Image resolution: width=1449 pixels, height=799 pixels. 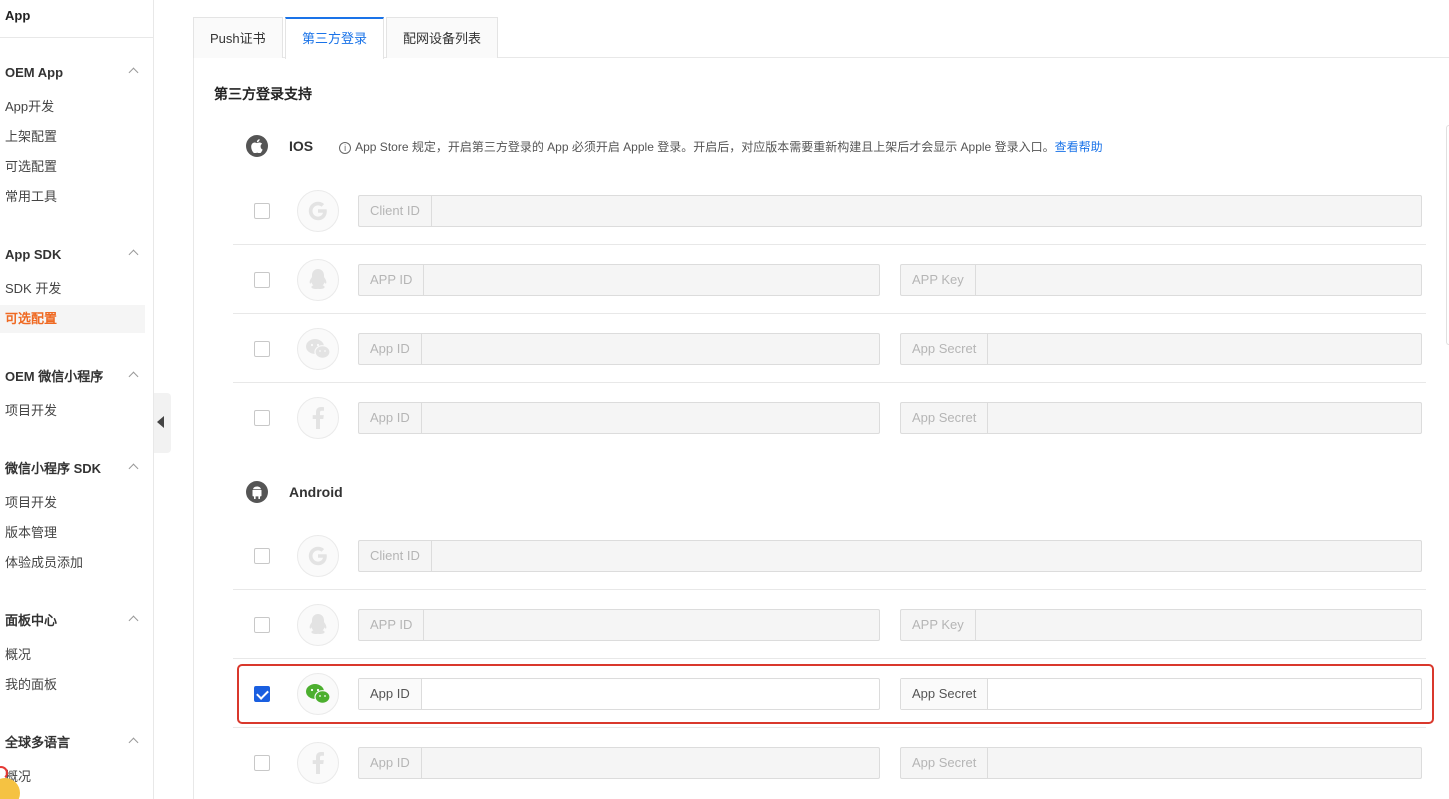 I want to click on sidebar-item-add-testers: 体验成员添加, so click(x=72, y=563).